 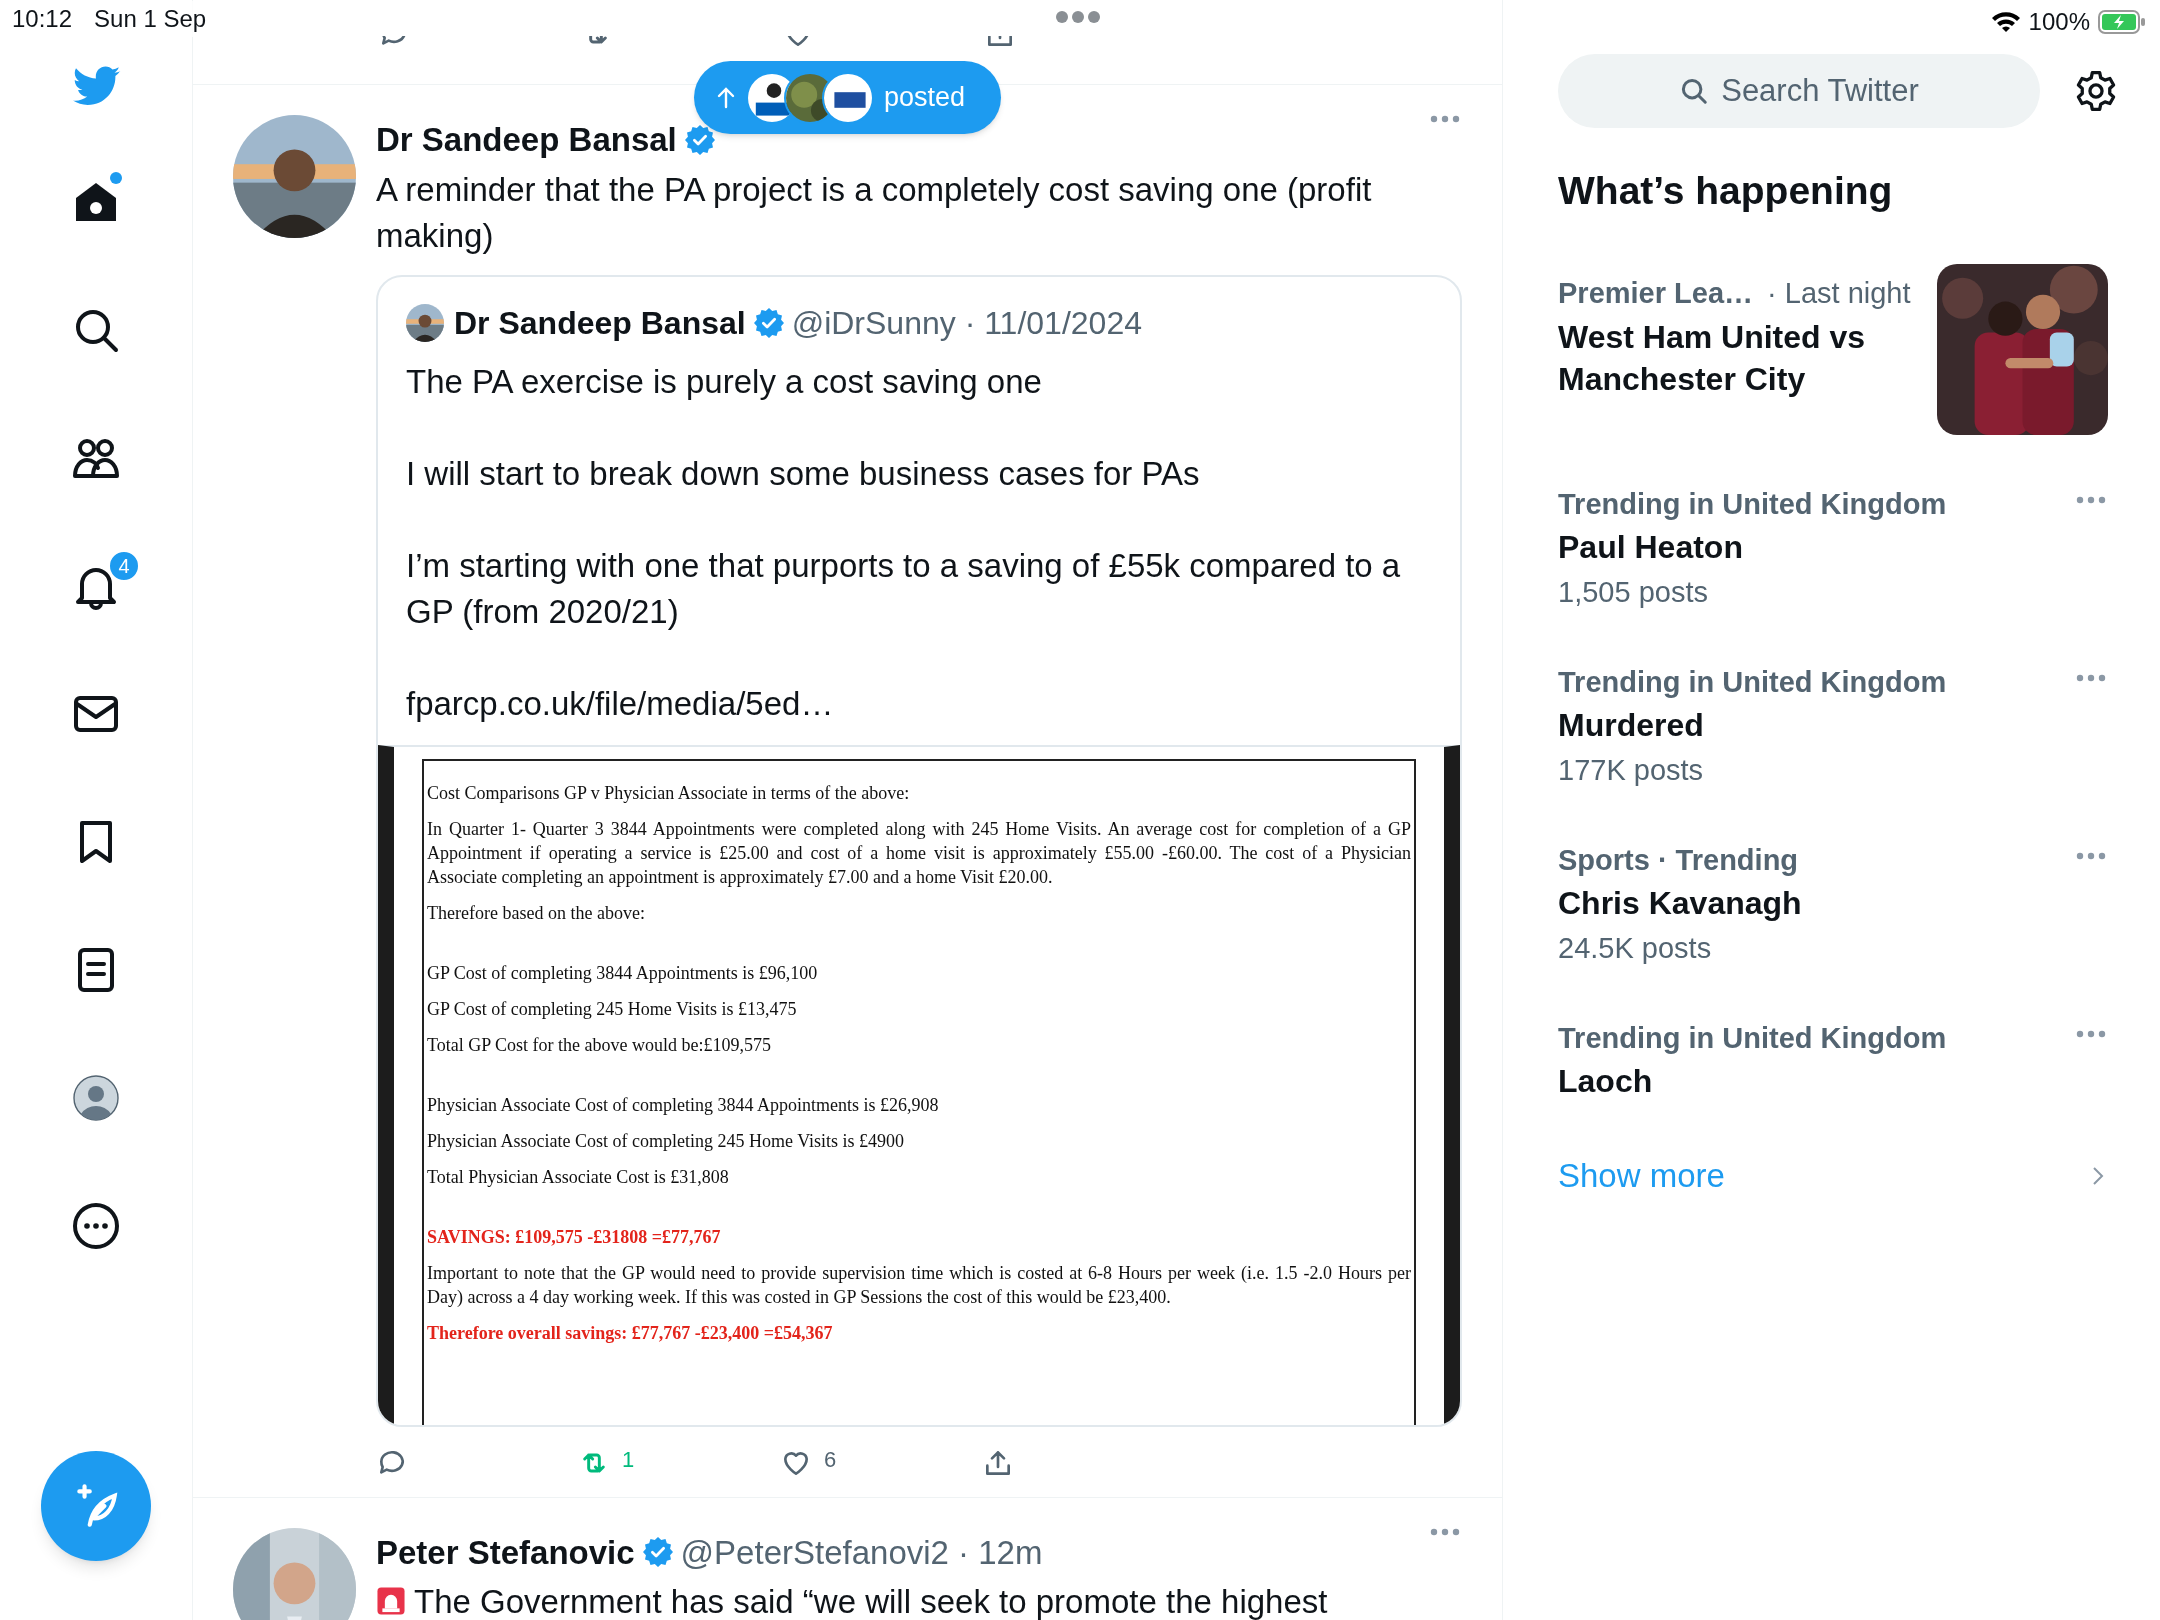 I want to click on trend-time: · Last night, so click(x=1839, y=293).